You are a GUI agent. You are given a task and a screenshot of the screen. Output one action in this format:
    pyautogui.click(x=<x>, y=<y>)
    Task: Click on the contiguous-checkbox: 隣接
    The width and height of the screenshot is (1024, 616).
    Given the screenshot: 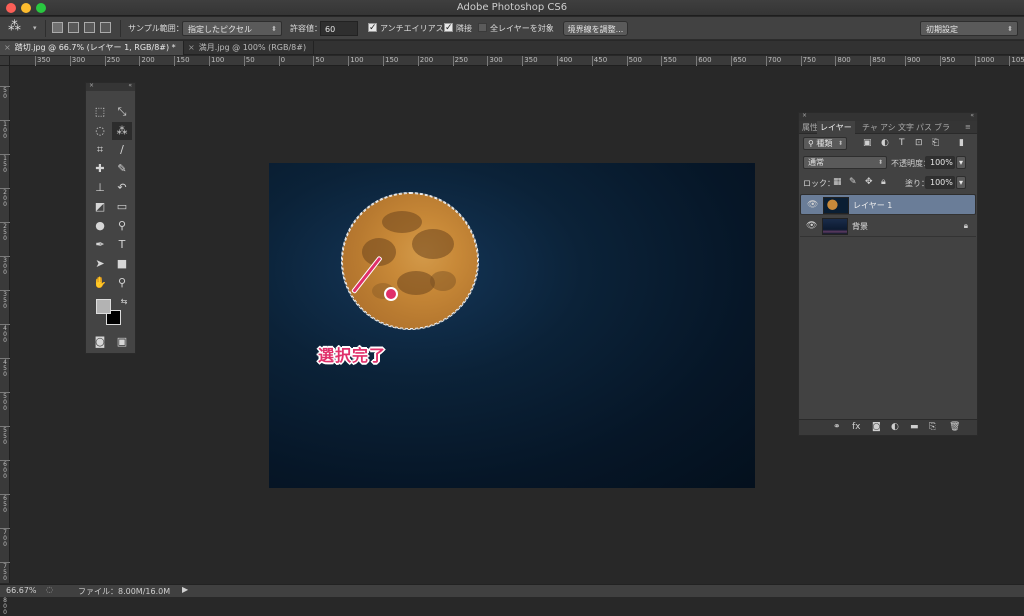 What is the action you would take?
    pyautogui.click(x=458, y=28)
    